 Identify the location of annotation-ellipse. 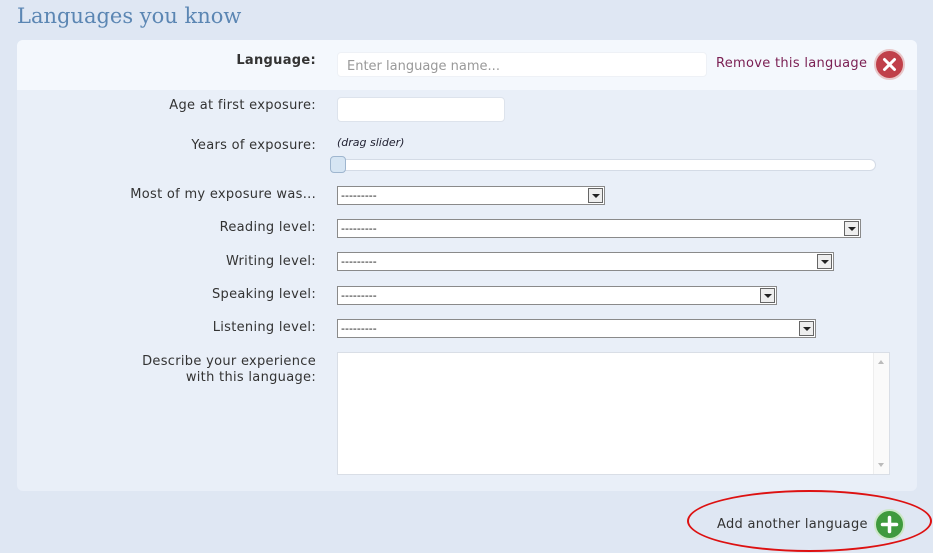
(809, 521).